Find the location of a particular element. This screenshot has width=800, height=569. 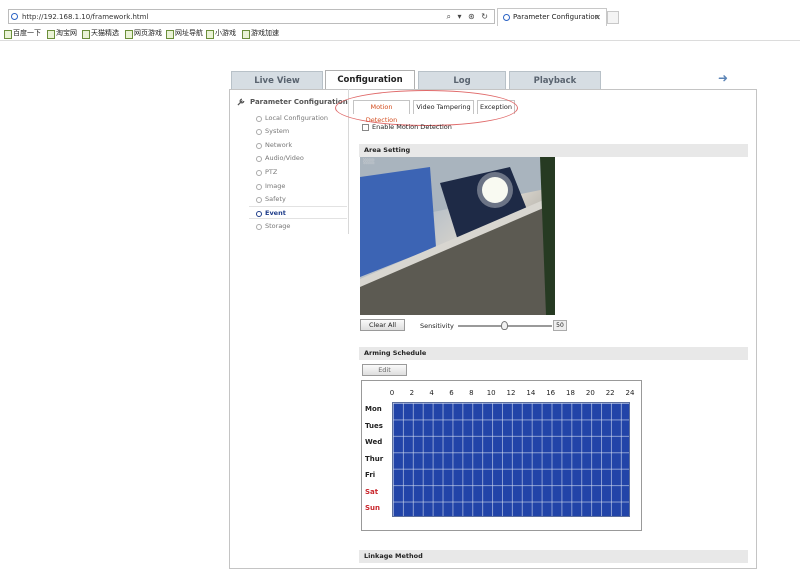

hour-label: 10 is located at coordinates (491, 393).